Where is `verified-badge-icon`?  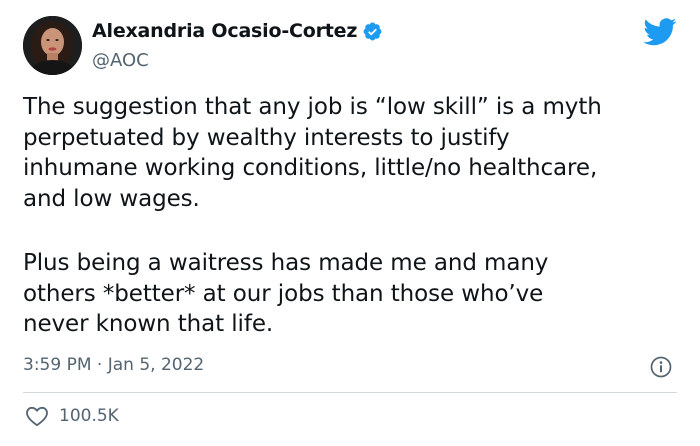 verified-badge-icon is located at coordinates (372, 31).